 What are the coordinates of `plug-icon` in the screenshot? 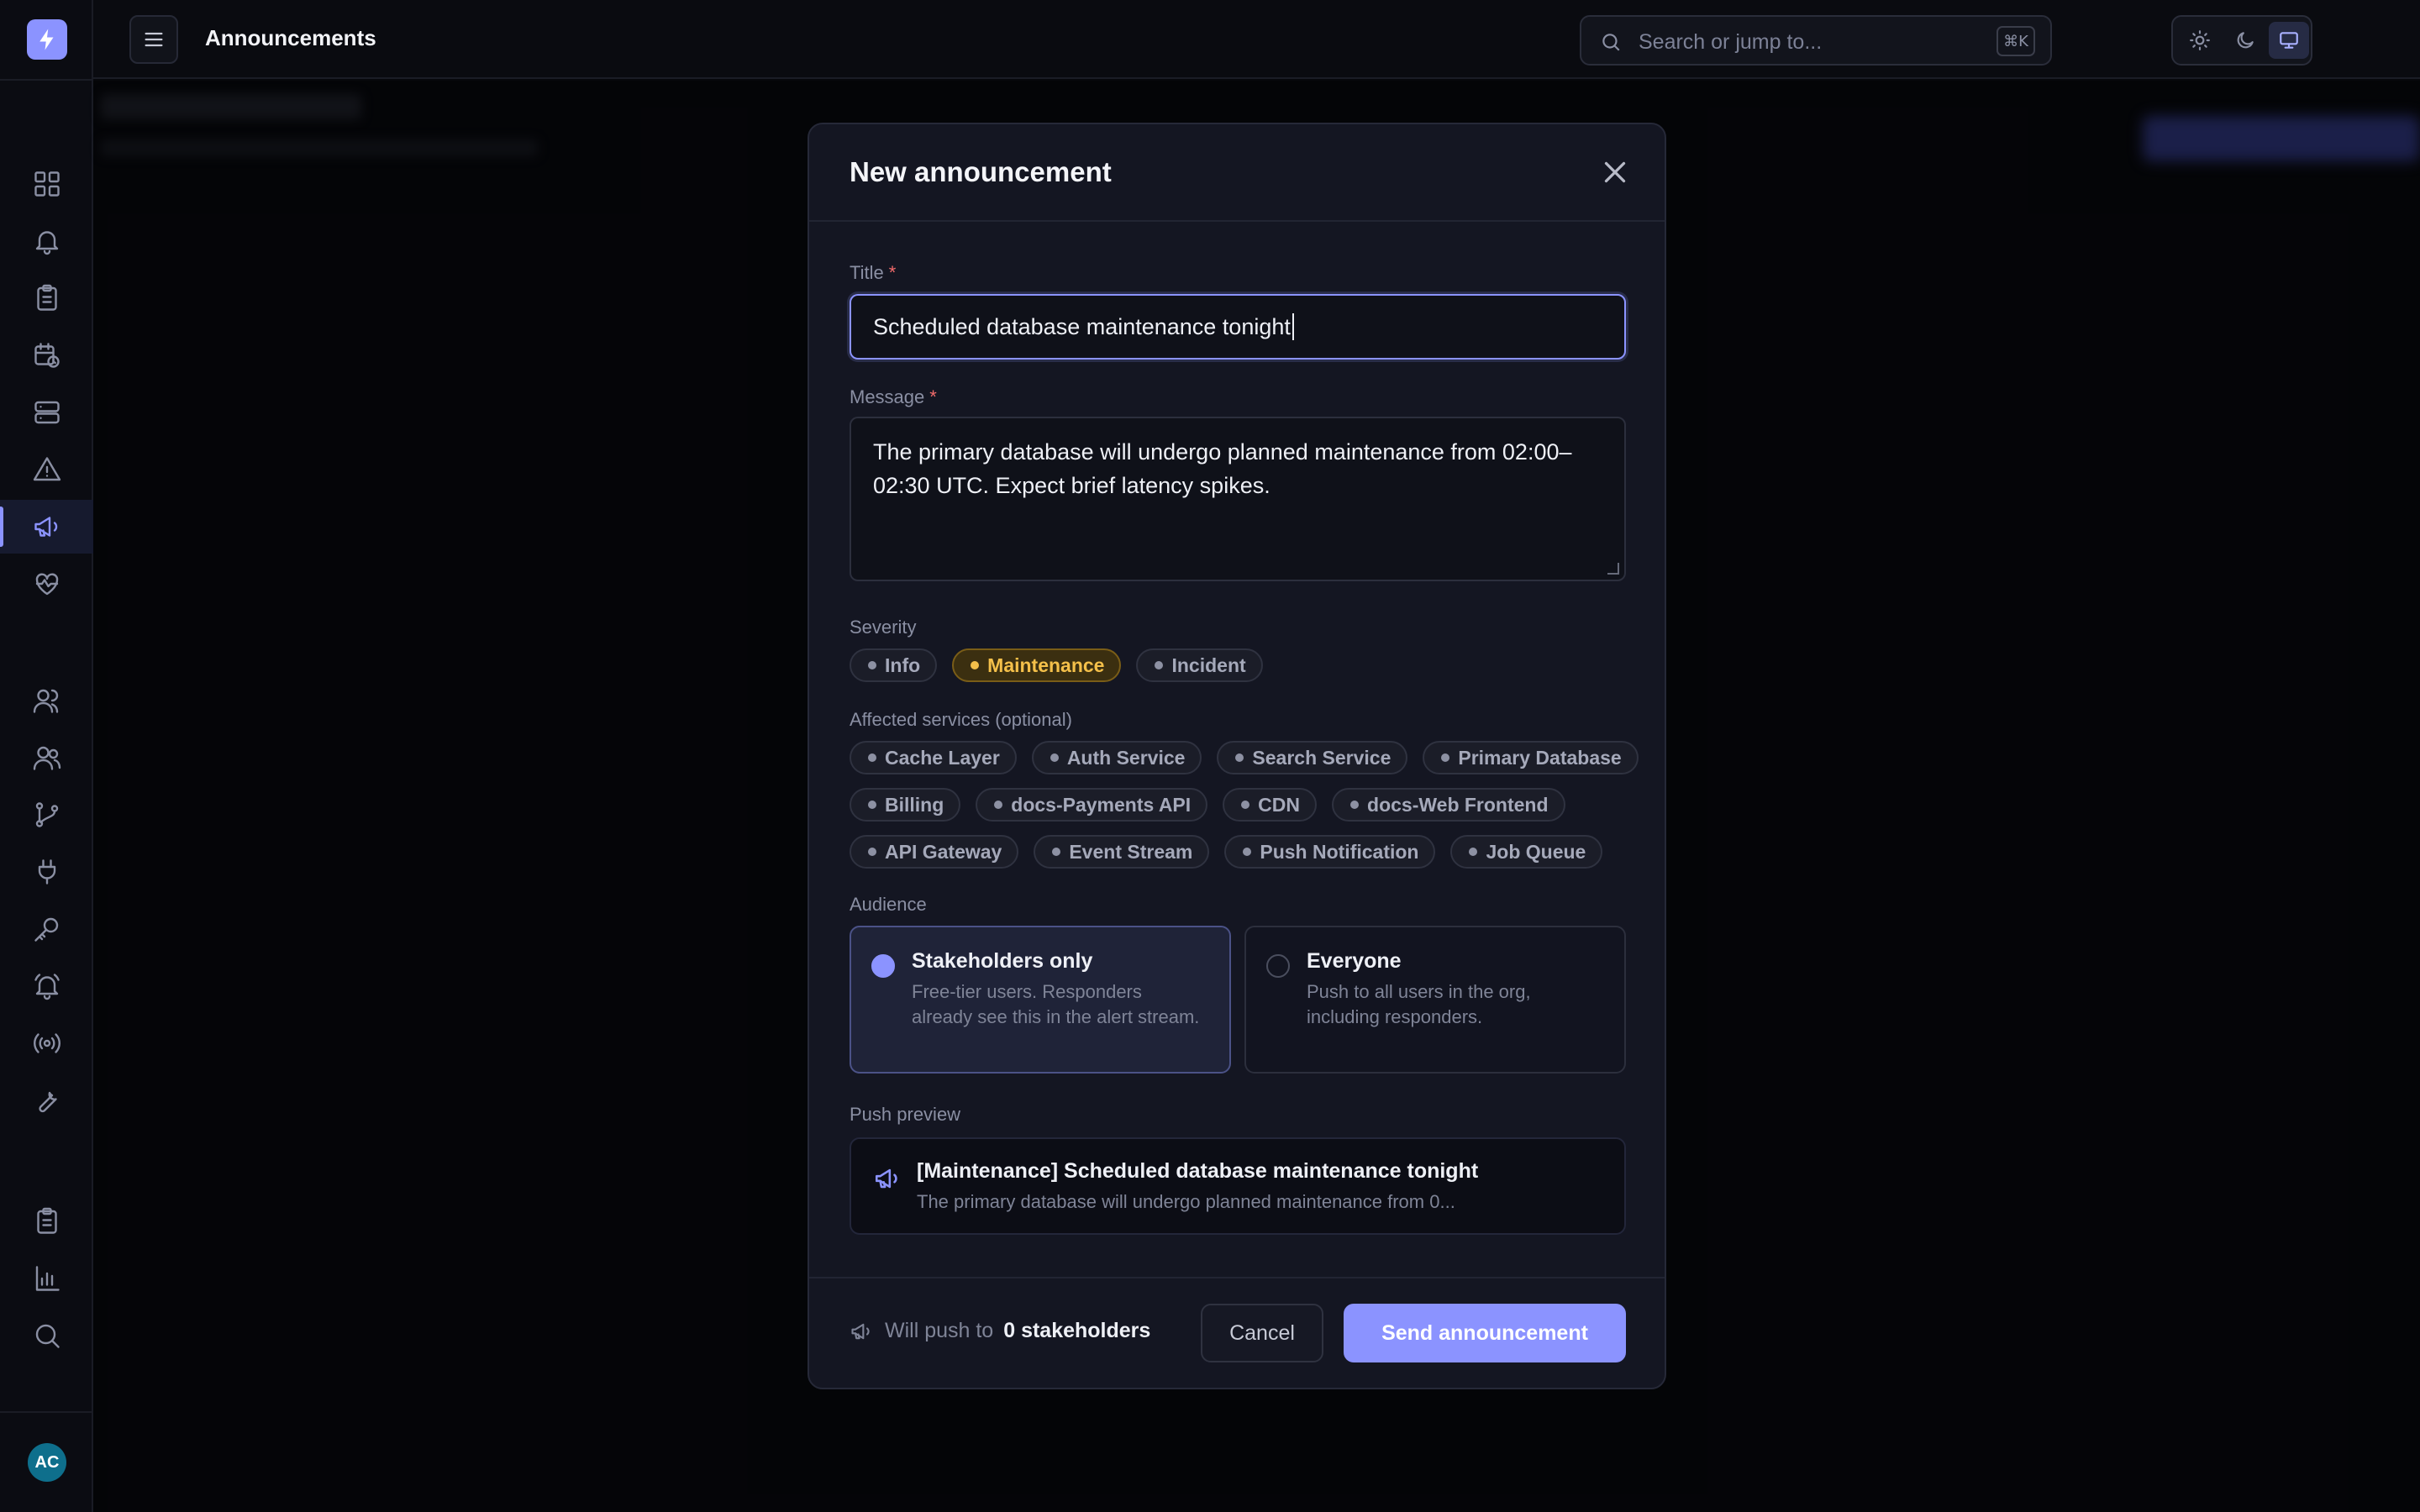 It's located at (46, 872).